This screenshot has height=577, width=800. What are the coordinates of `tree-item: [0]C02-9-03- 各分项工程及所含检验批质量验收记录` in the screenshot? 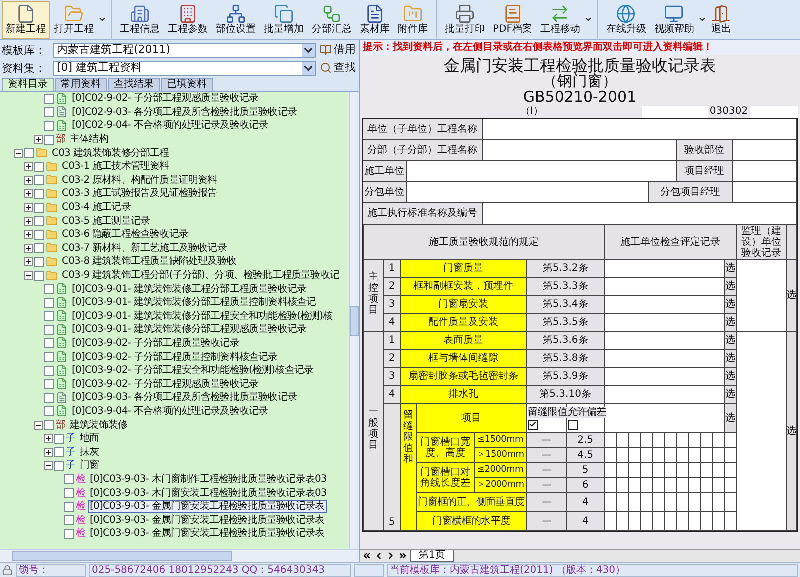 It's located at (184, 112).